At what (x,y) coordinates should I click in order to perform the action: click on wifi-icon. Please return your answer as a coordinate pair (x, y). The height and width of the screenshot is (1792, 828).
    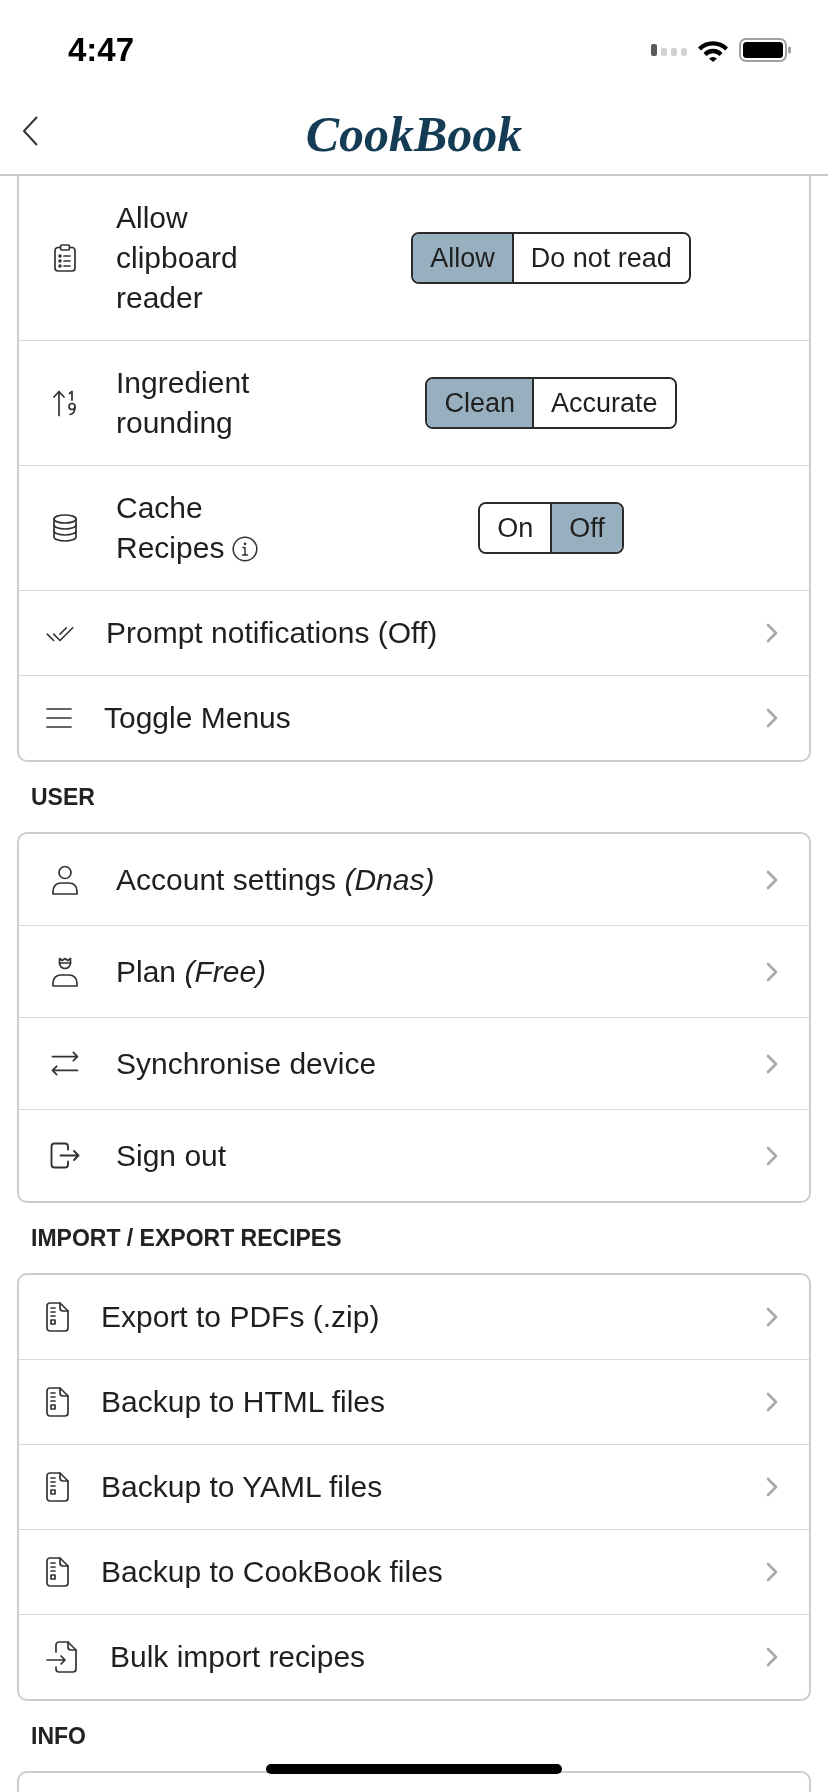
    Looking at the image, I should click on (713, 50).